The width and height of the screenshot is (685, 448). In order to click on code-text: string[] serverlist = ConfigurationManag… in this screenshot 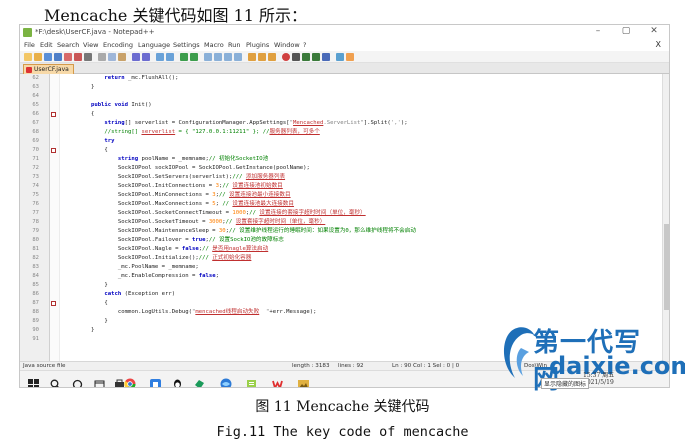, I will do `click(256, 123)`.